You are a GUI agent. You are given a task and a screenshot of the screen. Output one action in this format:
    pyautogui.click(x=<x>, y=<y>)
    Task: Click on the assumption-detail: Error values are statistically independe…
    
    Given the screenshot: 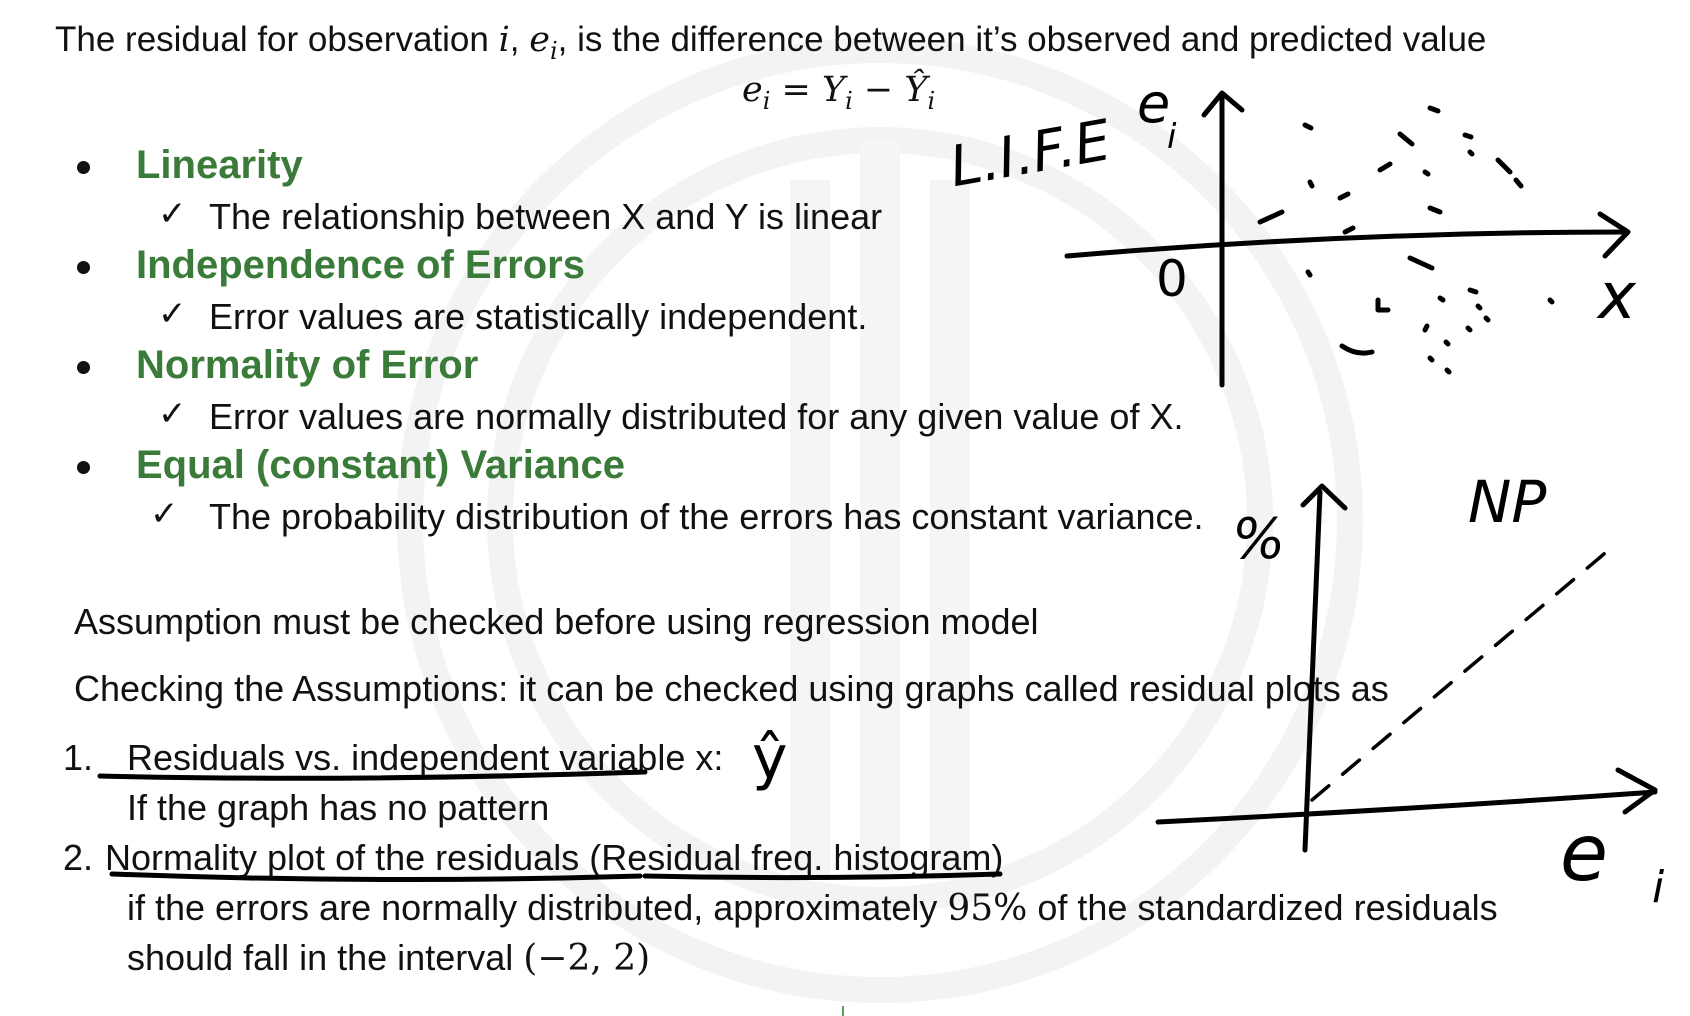 What is the action you would take?
    pyautogui.click(x=538, y=316)
    